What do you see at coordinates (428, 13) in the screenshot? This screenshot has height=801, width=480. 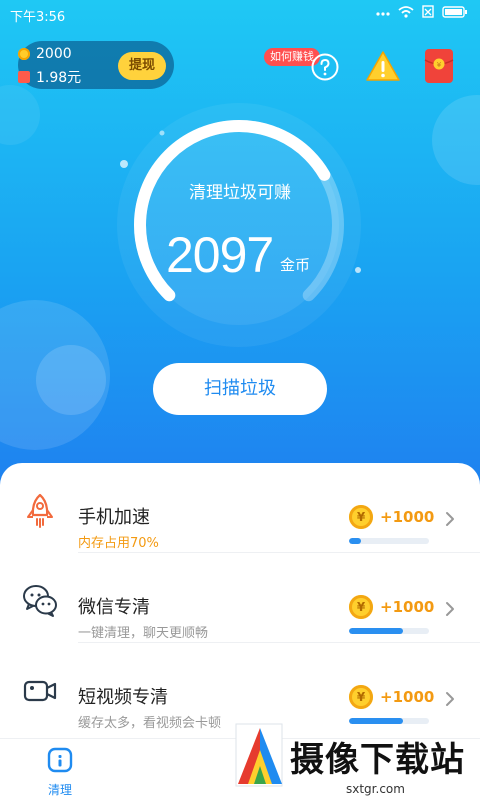 I see `no-sim-icon` at bounding box center [428, 13].